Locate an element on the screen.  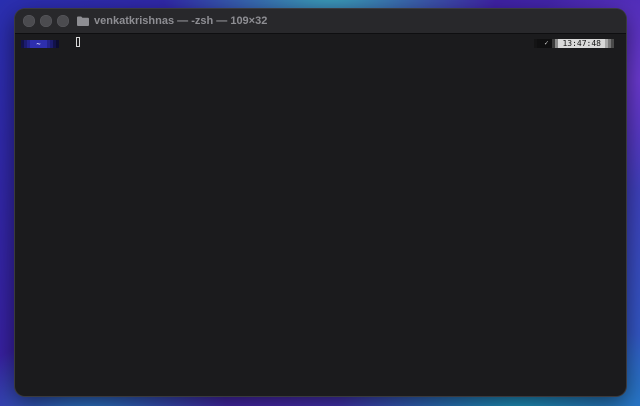
window-title: venkatkrishnas — -zsh — 109×32 is located at coordinates (172, 21).